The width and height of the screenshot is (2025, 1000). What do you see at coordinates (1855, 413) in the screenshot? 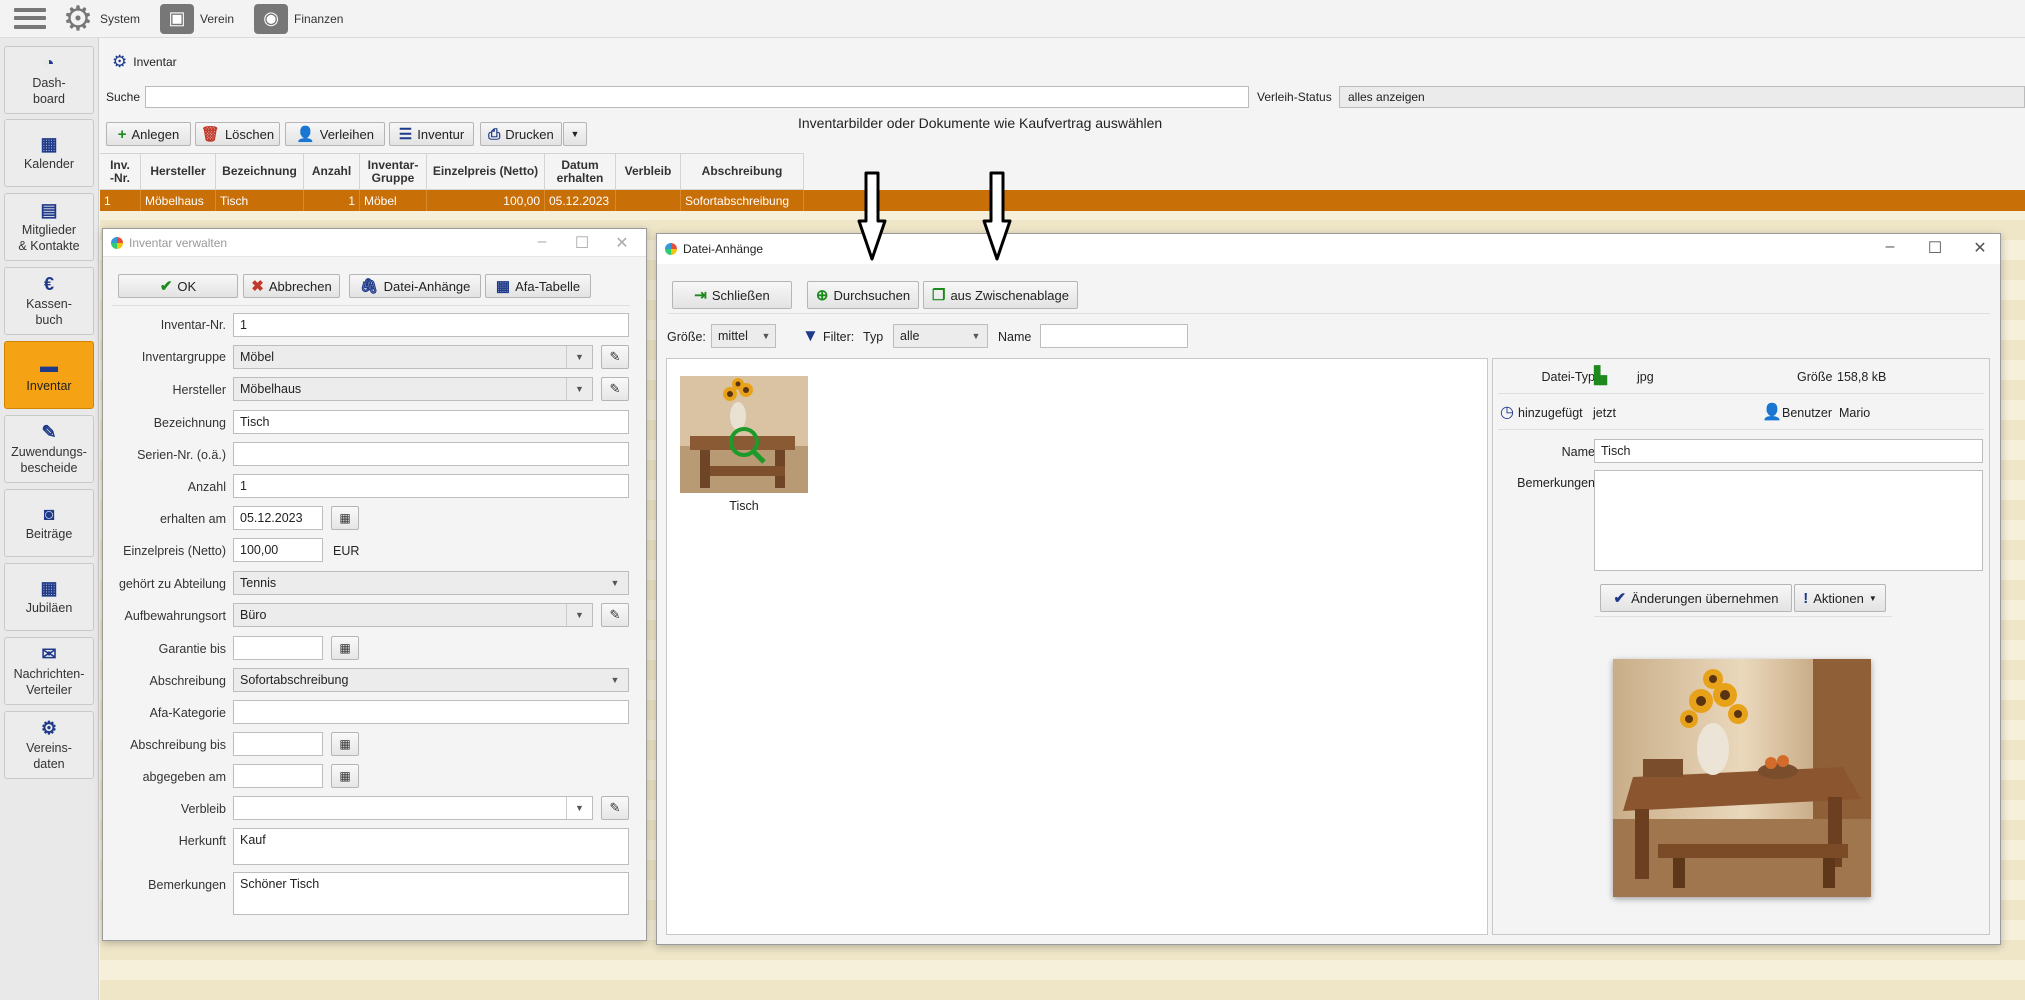
I see `user-value: Mario` at bounding box center [1855, 413].